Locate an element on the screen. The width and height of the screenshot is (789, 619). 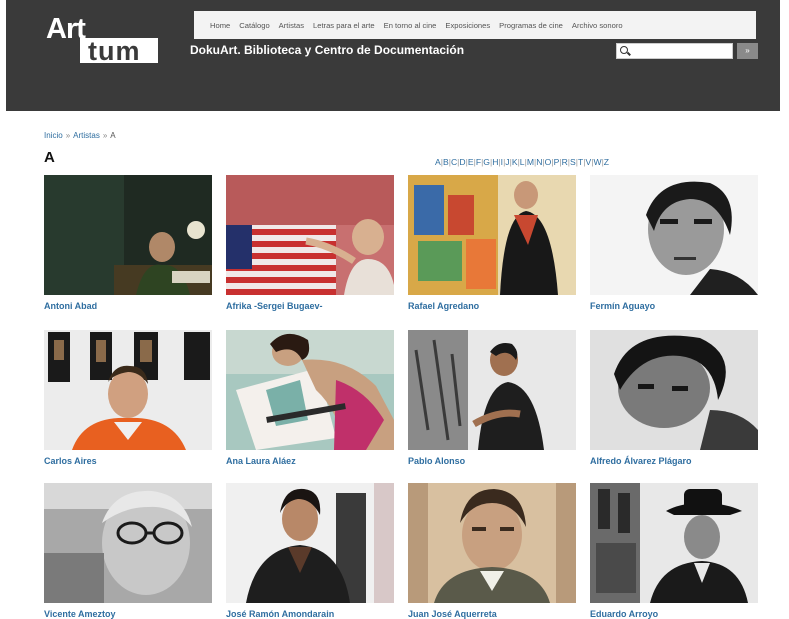
nav-item-archivo: Archivo sonoro is located at coordinates (597, 25).